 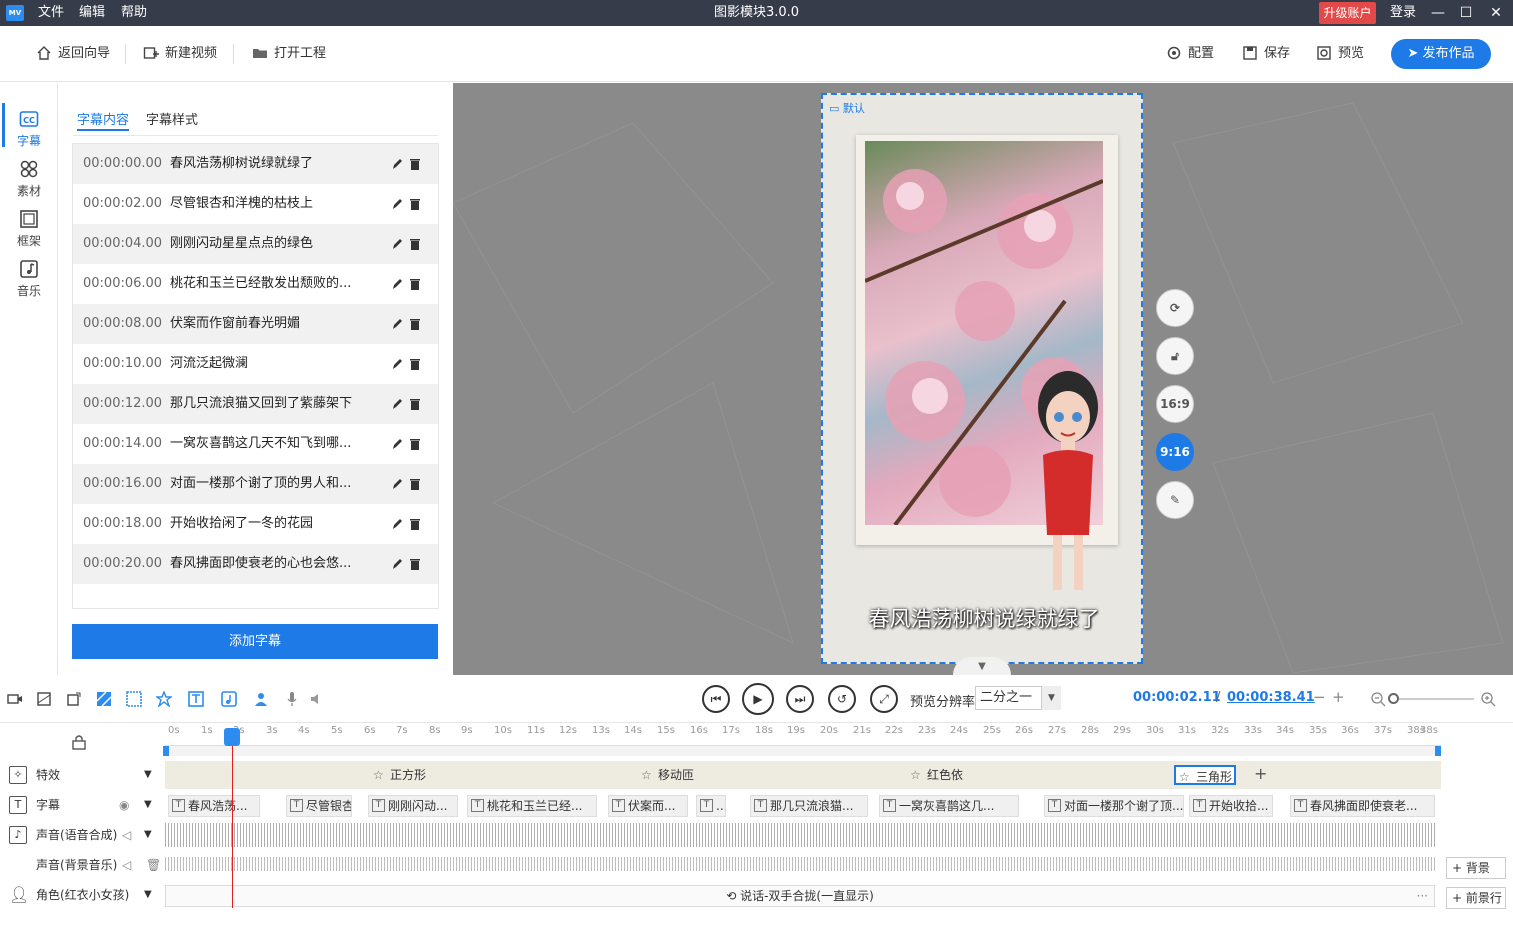 I want to click on effect-clip: ☆ 正方形, so click(x=398, y=775).